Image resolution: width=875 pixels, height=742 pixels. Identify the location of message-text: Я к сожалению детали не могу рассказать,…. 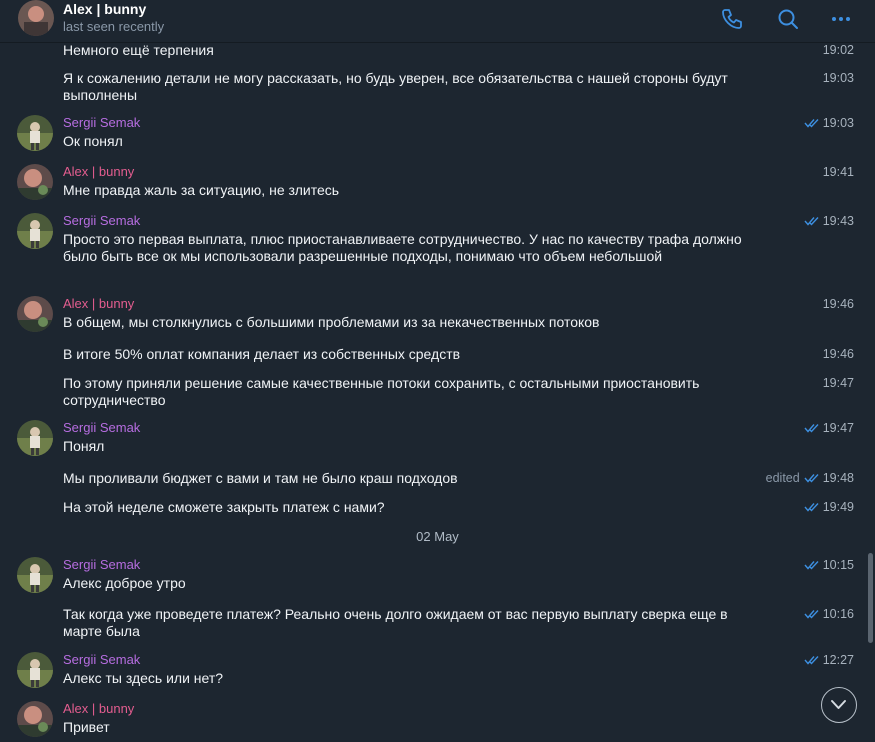
(395, 86).